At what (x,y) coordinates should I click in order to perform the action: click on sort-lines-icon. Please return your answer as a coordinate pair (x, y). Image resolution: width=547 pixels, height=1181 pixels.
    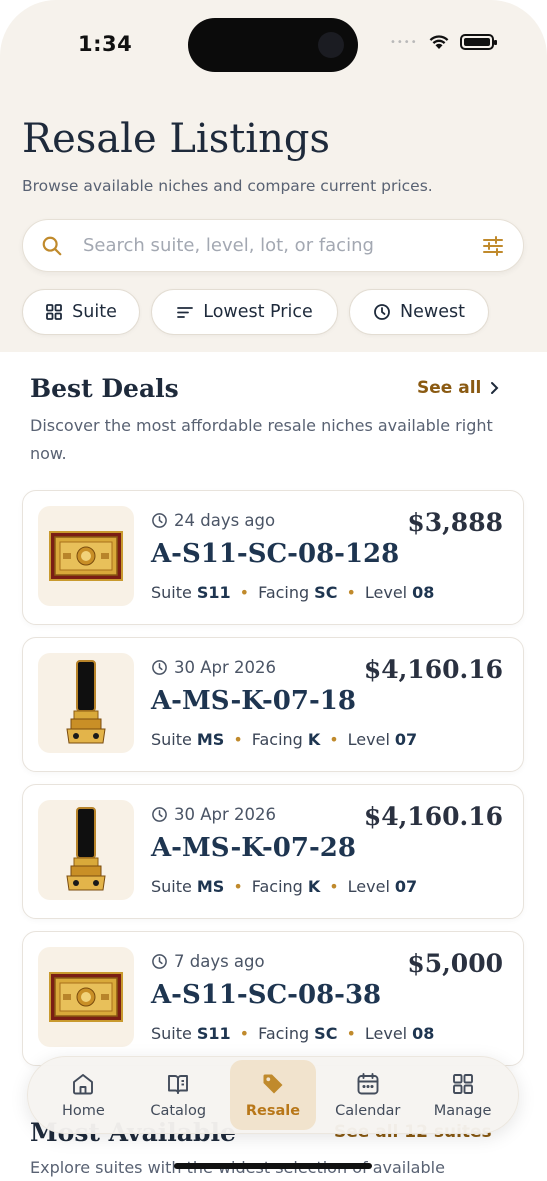
    Looking at the image, I should click on (185, 312).